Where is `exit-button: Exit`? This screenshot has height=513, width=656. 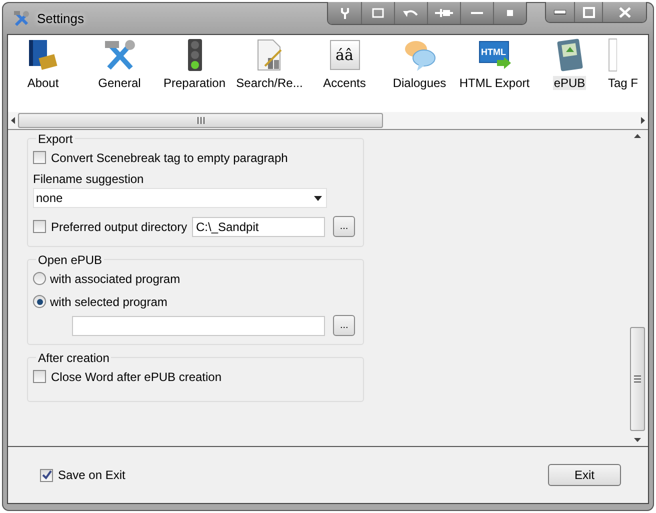 exit-button: Exit is located at coordinates (584, 475).